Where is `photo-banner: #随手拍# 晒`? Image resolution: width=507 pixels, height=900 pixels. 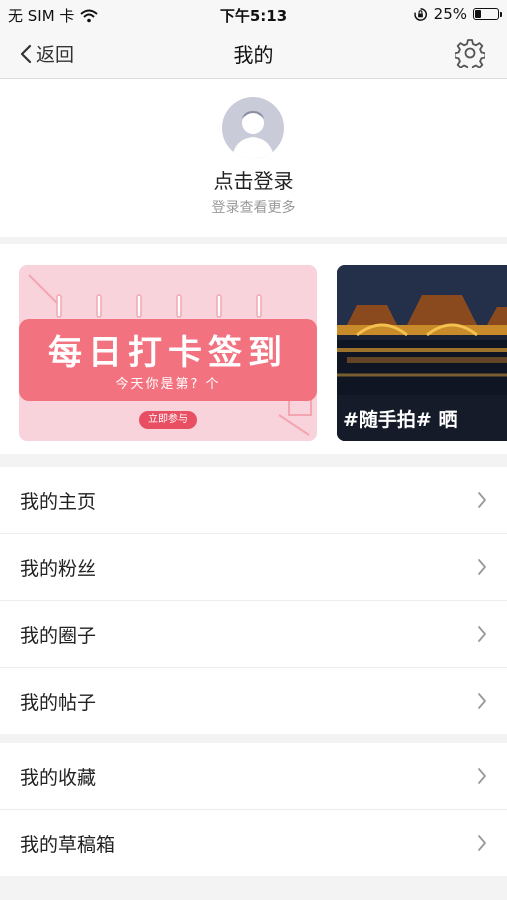 photo-banner: #随手拍# 晒 is located at coordinates (422, 353).